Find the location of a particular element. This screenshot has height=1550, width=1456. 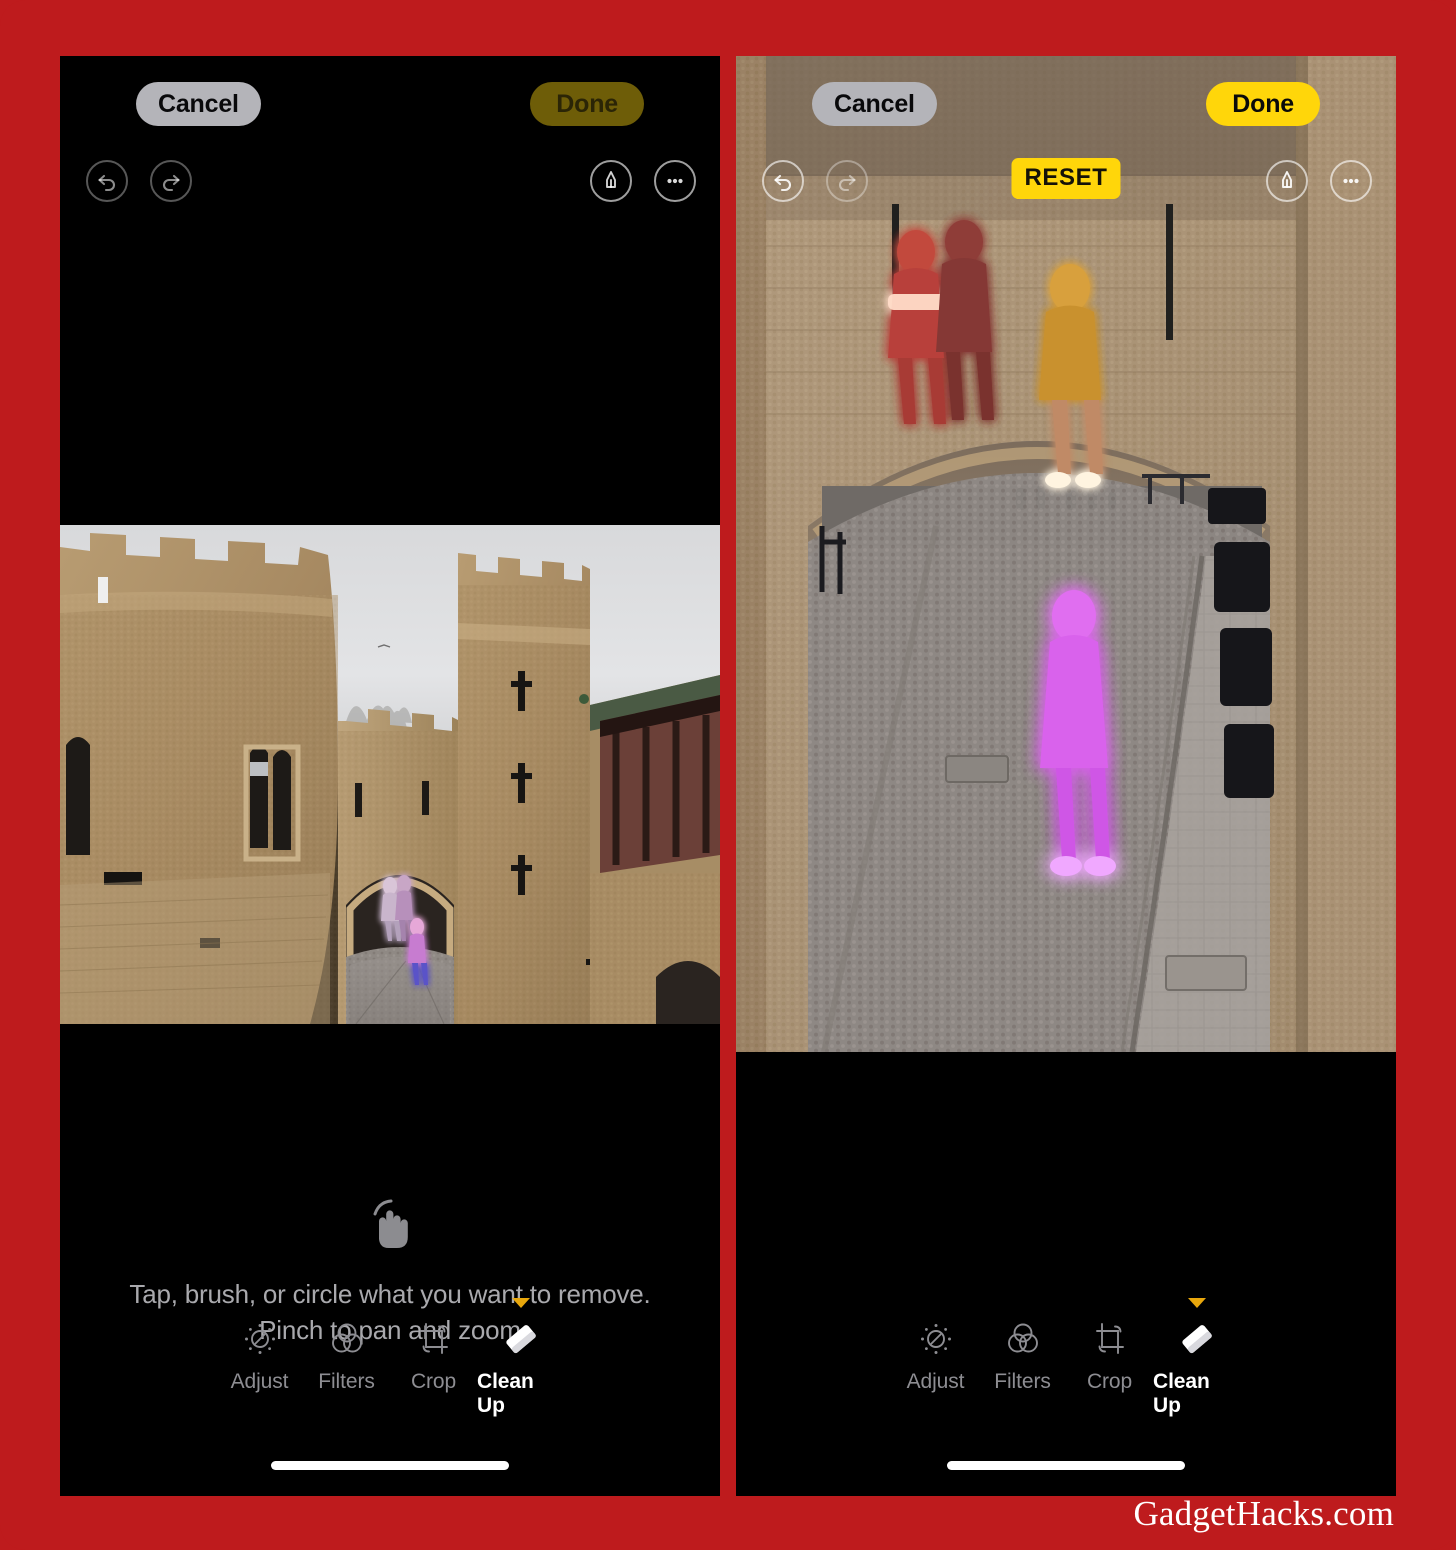

watermark: GadgetHacks.com is located at coordinates (1263, 1513).